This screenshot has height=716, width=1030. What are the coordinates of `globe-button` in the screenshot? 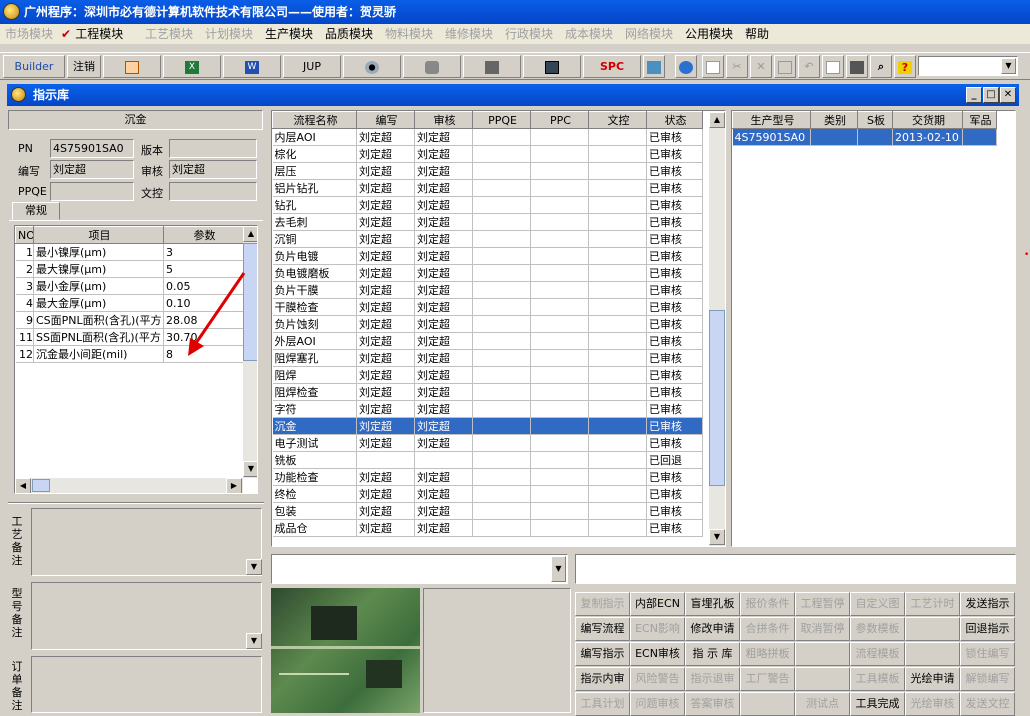 It's located at (686, 66).